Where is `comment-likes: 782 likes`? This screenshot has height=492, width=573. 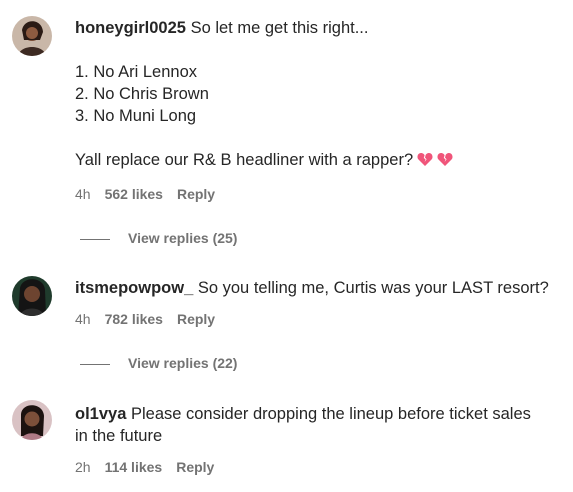
comment-likes: 782 likes is located at coordinates (134, 319).